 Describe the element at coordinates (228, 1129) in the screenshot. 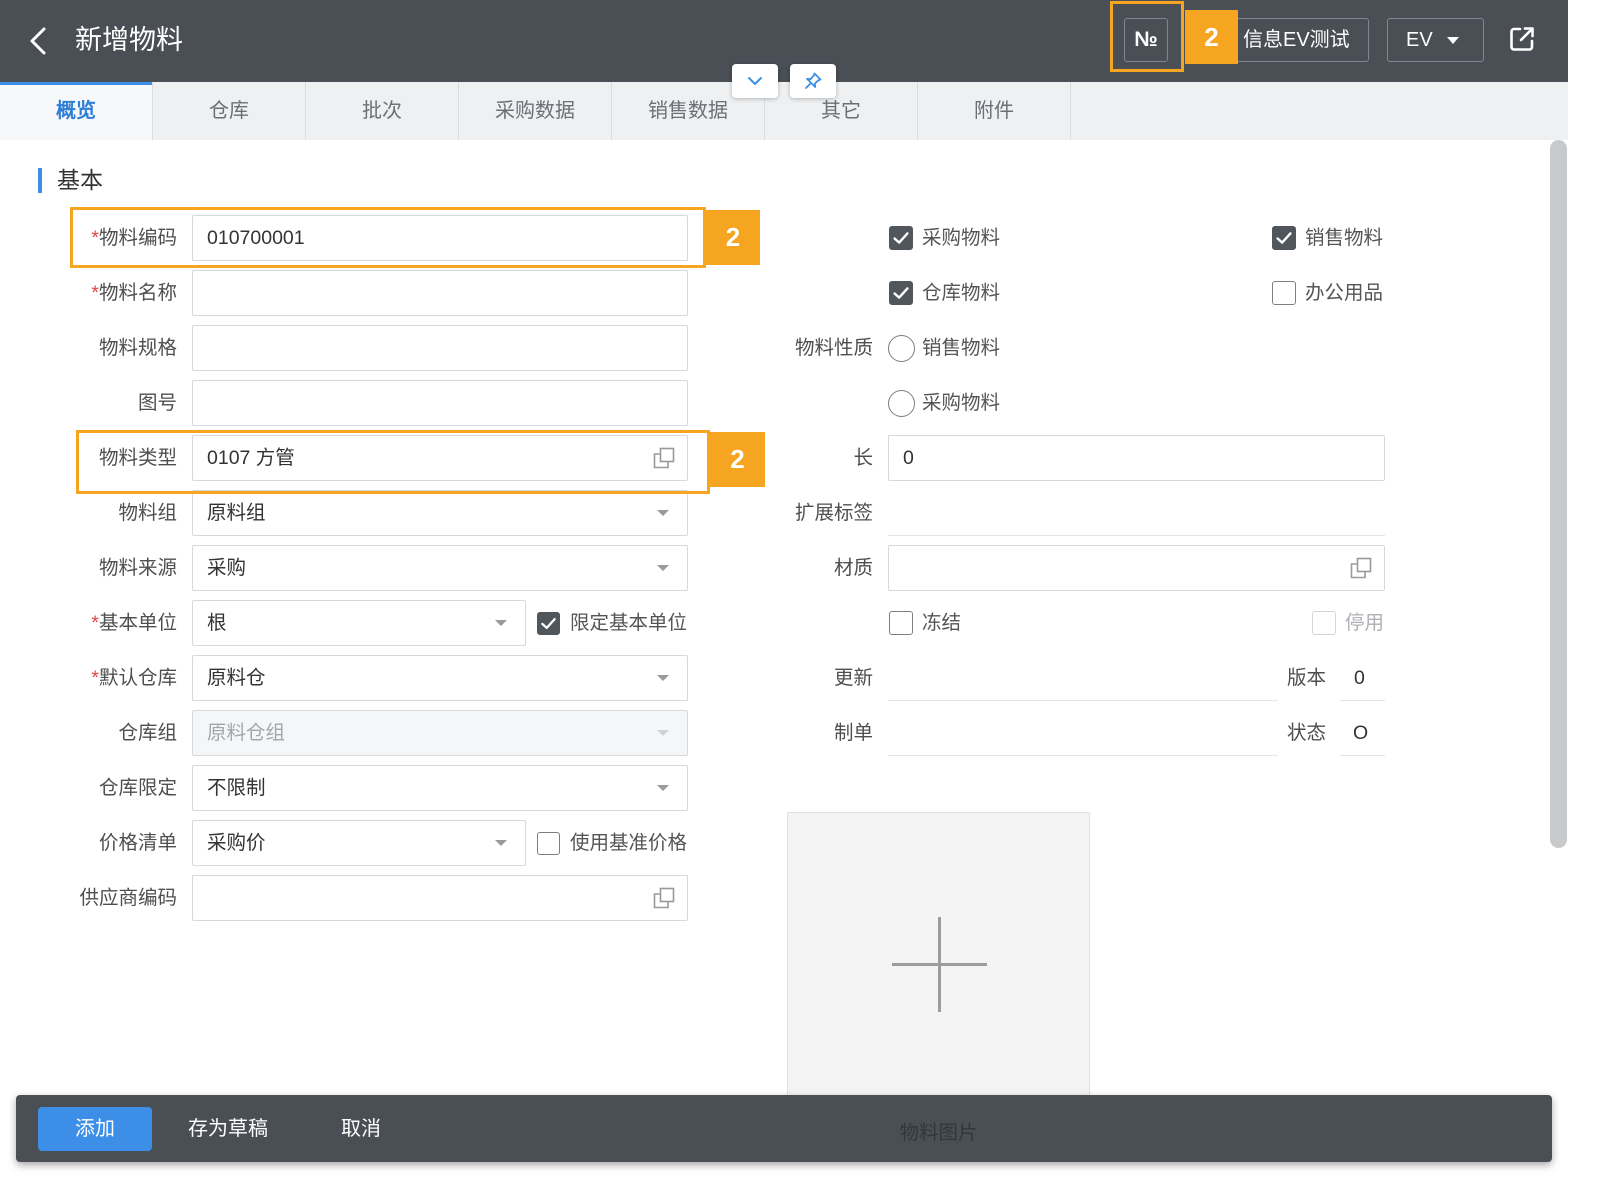

I see `save-draft-button: 存为草稿` at that location.